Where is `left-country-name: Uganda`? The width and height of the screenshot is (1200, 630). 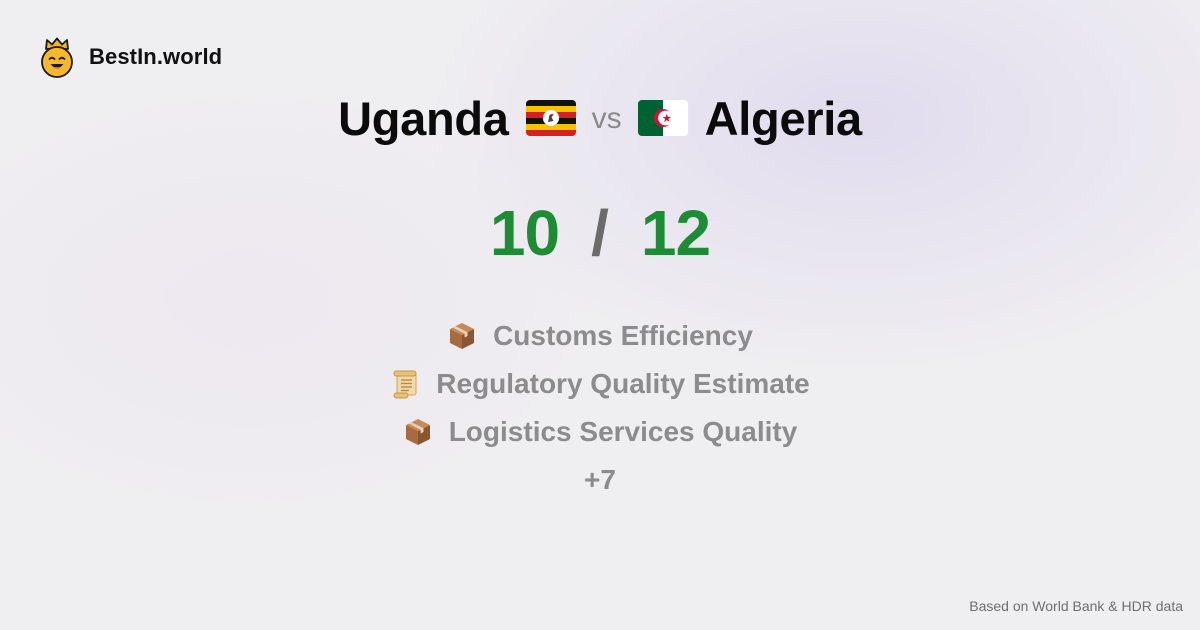 left-country-name: Uganda is located at coordinates (423, 118).